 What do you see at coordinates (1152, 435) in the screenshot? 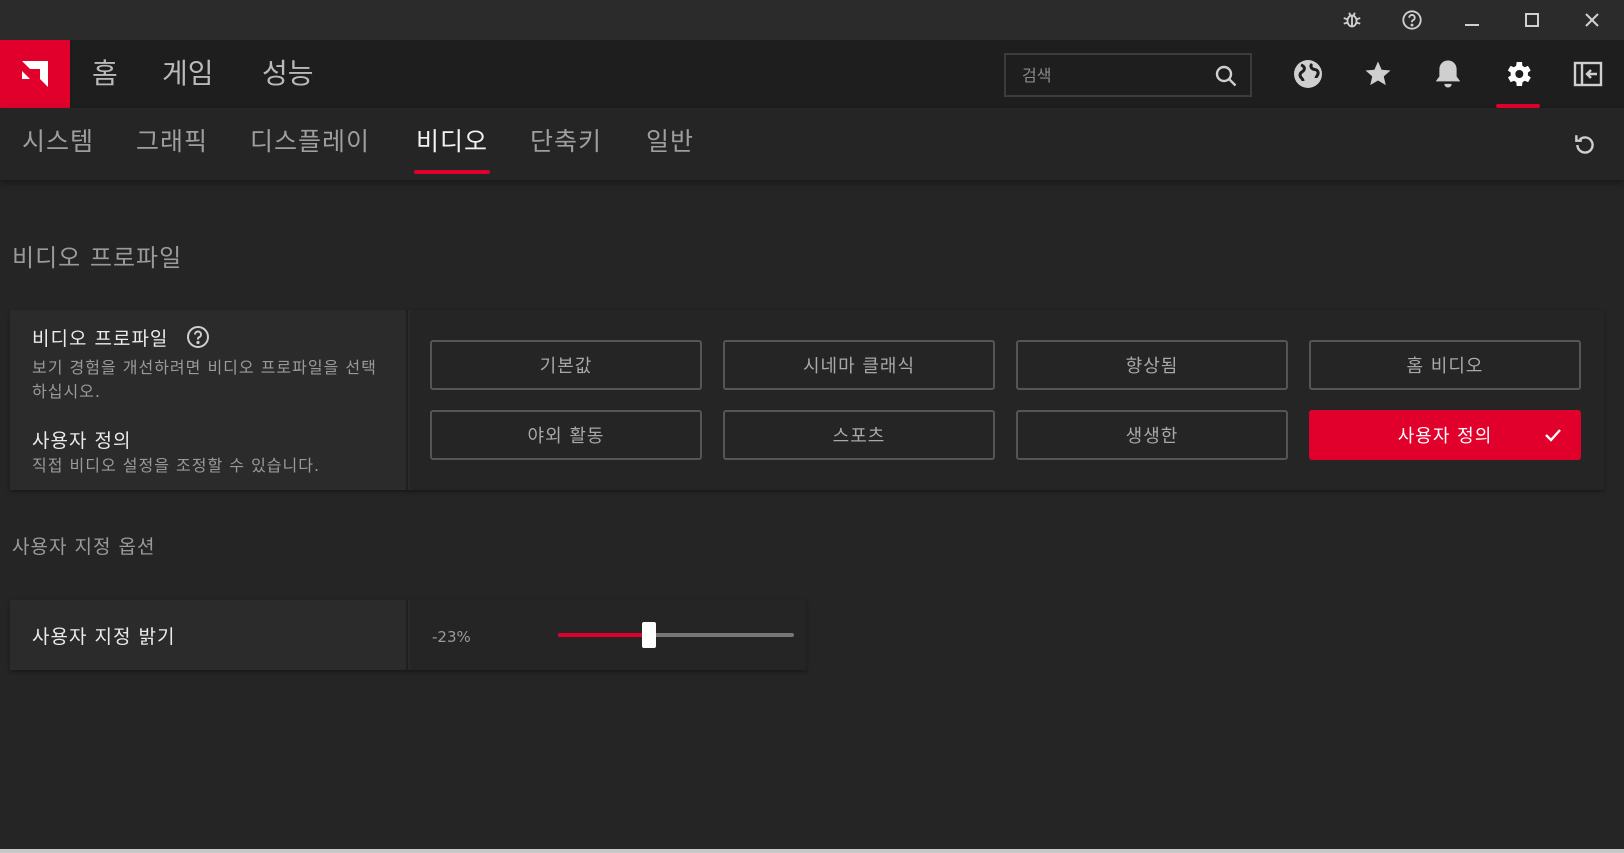
I see `profile-option-vivid: 생생한` at bounding box center [1152, 435].